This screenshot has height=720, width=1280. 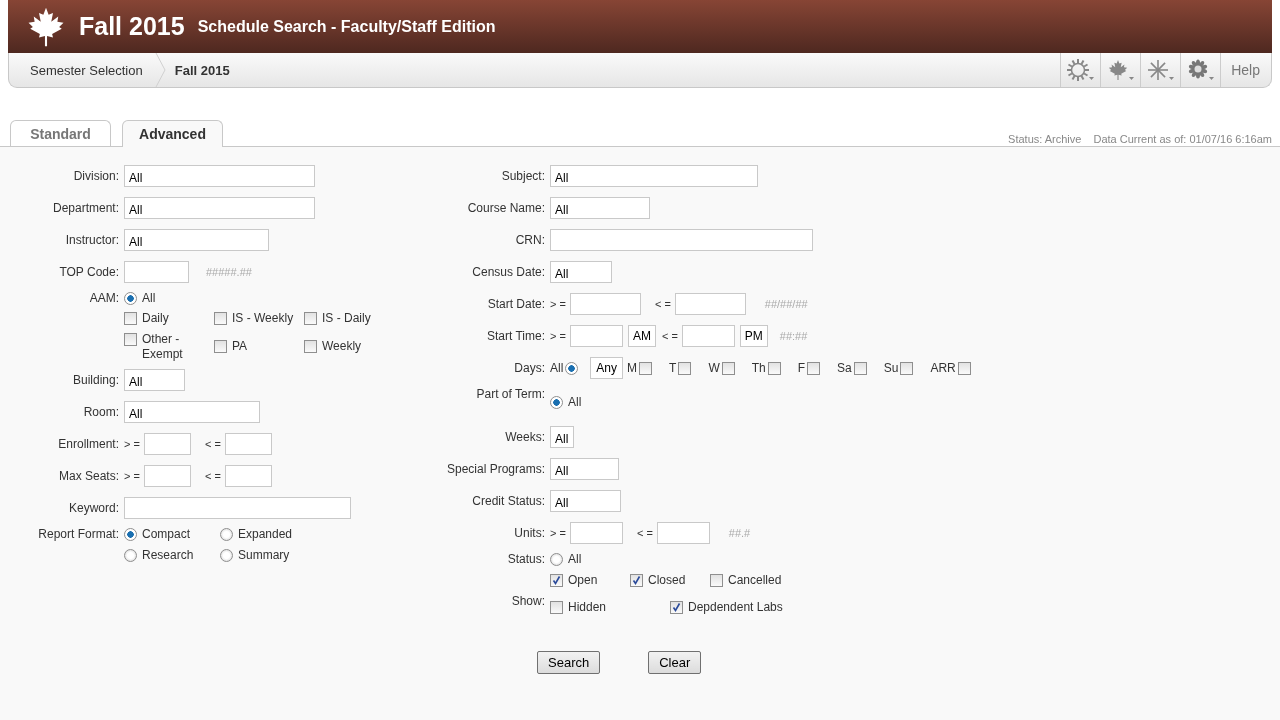 I want to click on format-hint: ##:##, so click(x=793, y=336).